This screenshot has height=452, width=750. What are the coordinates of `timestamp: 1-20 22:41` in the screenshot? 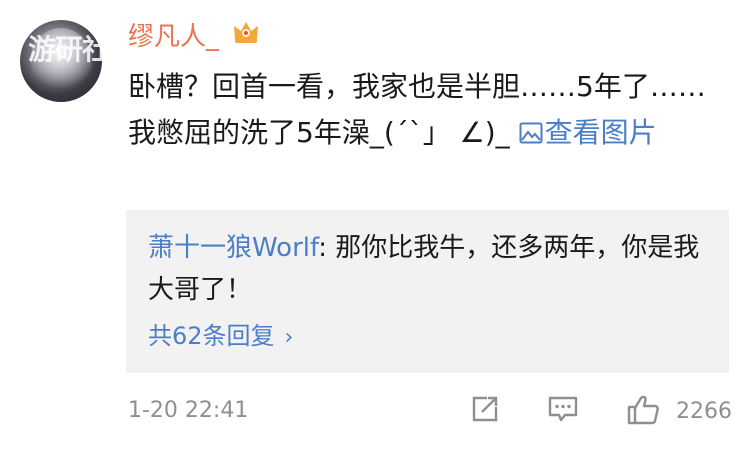 It's located at (188, 410).